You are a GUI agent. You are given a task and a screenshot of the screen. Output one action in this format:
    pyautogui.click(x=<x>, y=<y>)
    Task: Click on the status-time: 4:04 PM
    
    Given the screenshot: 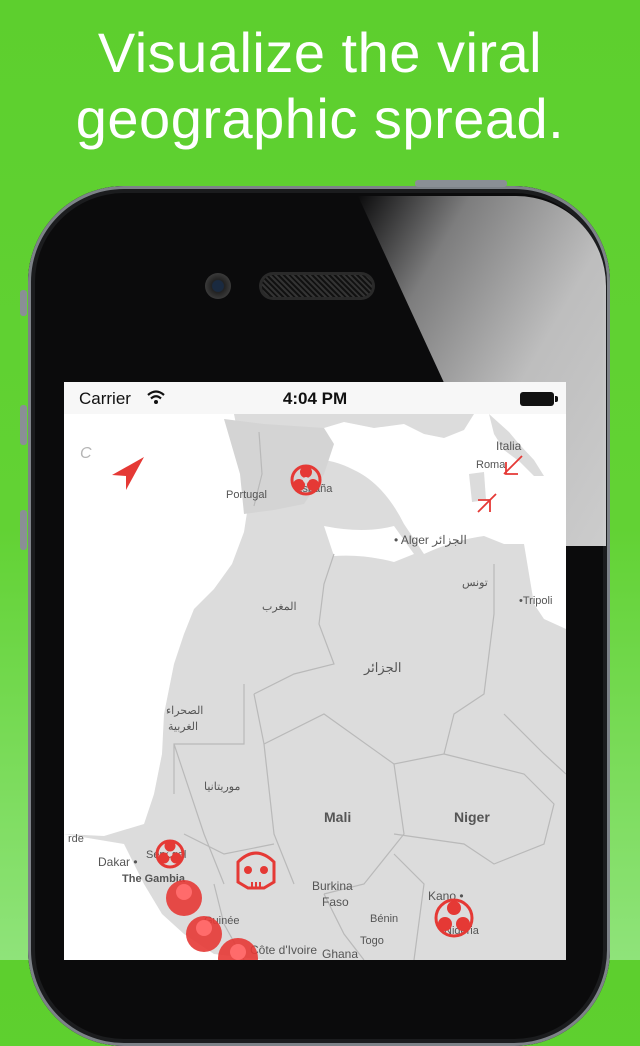 What is the action you would take?
    pyautogui.click(x=315, y=398)
    